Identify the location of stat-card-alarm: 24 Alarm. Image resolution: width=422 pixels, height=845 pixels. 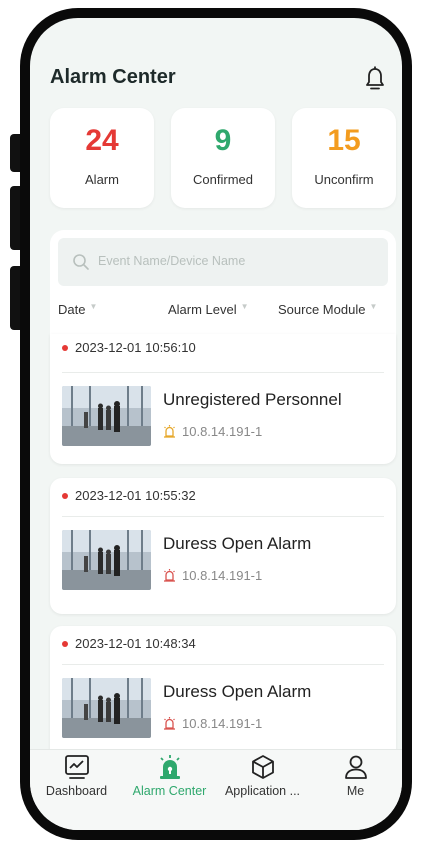
(102, 158).